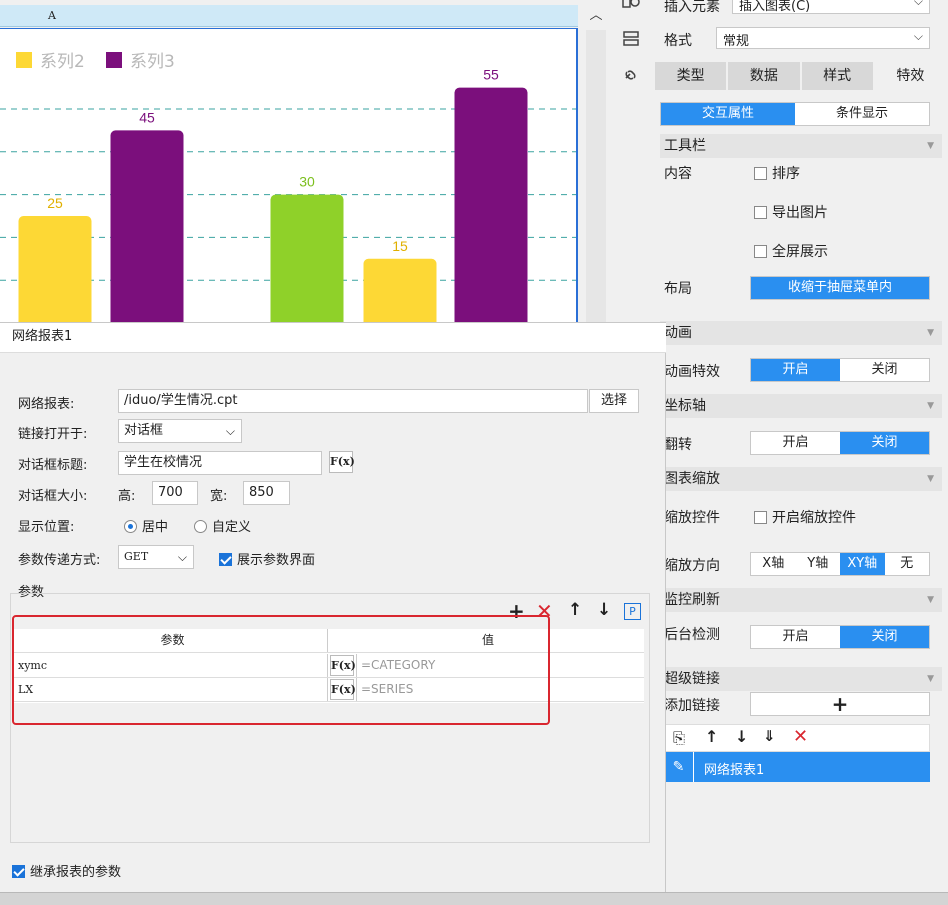 Image resolution: width=948 pixels, height=905 pixels. I want to click on tab-style: 样式, so click(838, 76).